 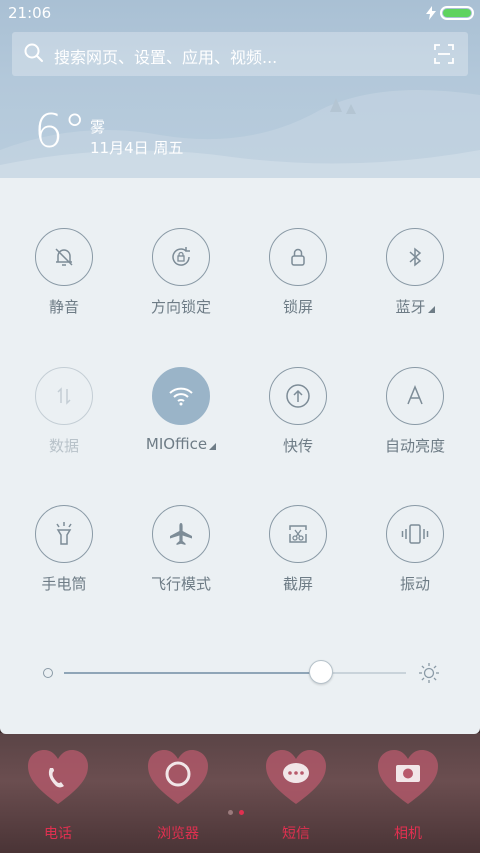 What do you see at coordinates (230, 812) in the screenshot?
I see `page-dot` at bounding box center [230, 812].